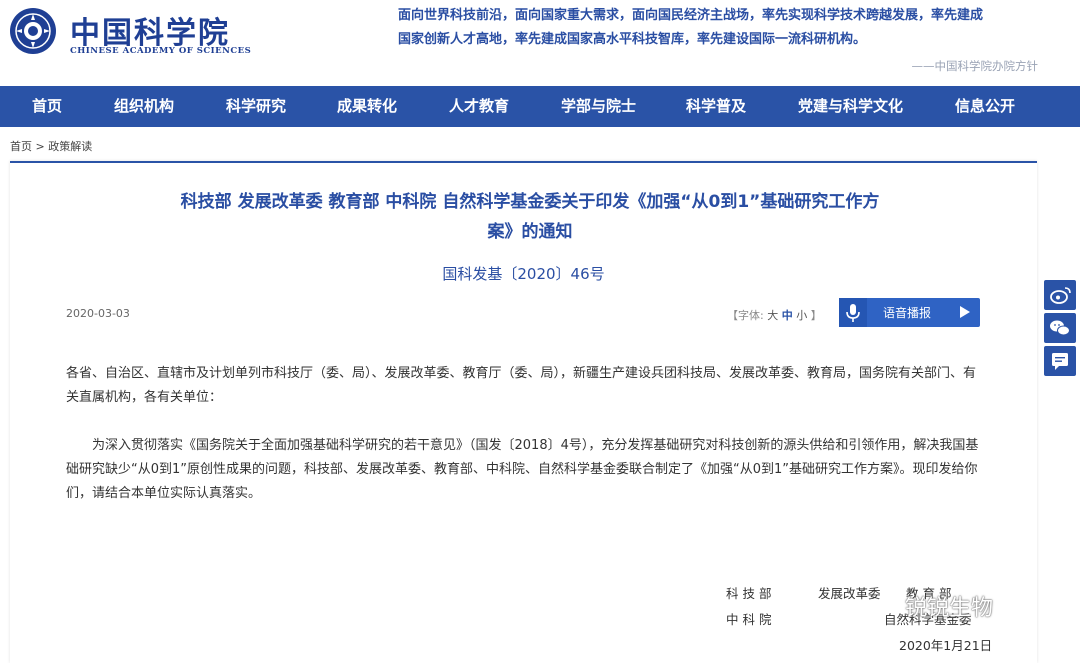  Describe the element at coordinates (98, 313) in the screenshot. I see `publish-date: 2020-03-03` at that location.